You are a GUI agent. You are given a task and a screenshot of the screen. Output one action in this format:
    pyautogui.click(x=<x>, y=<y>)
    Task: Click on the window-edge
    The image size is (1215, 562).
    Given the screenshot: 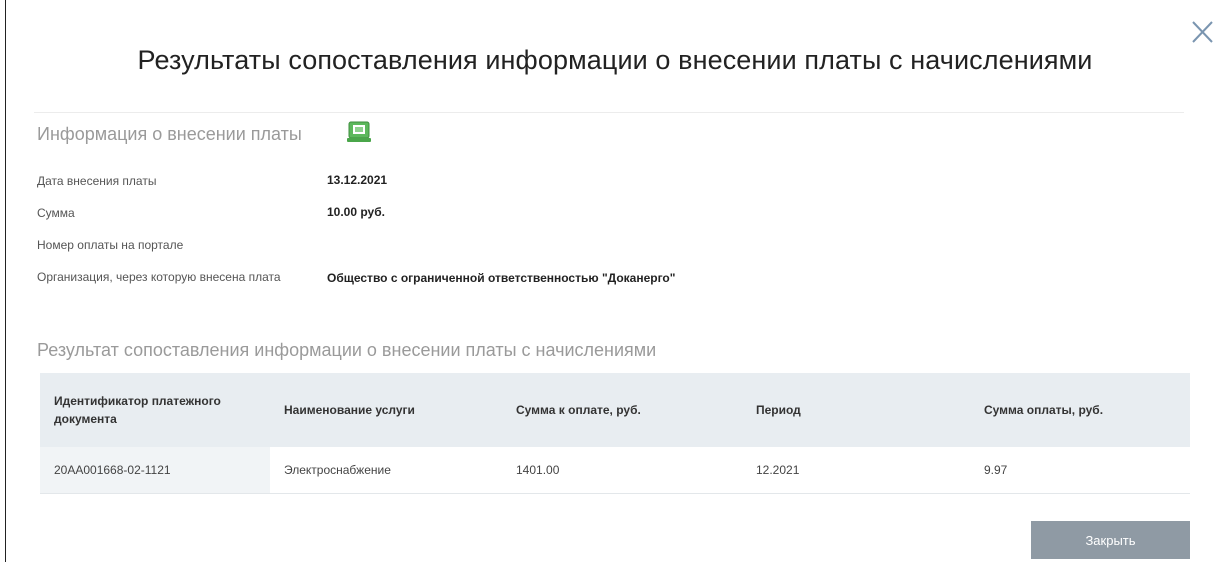 What is the action you would take?
    pyautogui.click(x=5, y=281)
    